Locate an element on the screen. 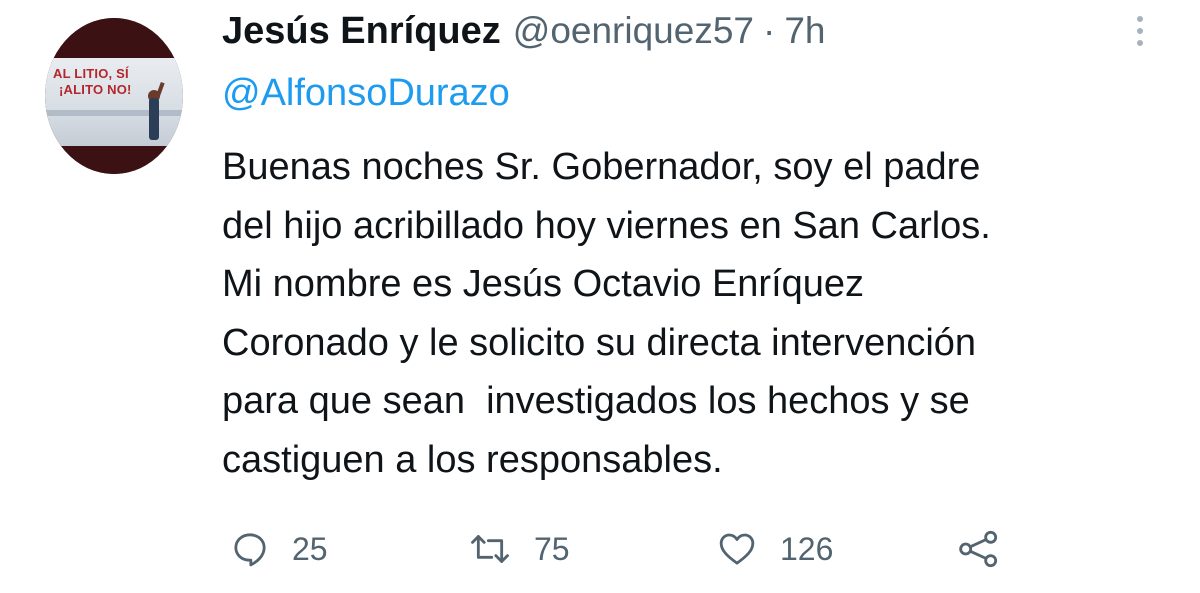 This screenshot has height=593, width=1200. mention-link: @AlfonsoDurazo is located at coordinates (366, 93).